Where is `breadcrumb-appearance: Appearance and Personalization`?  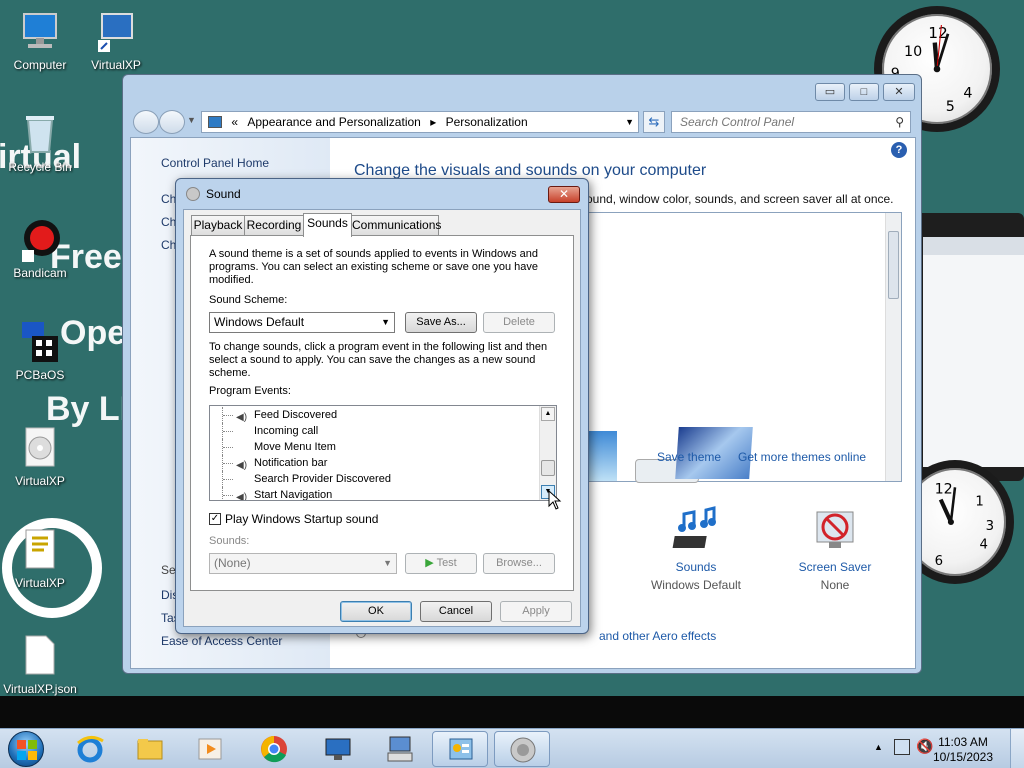 breadcrumb-appearance: Appearance and Personalization is located at coordinates (333, 122).